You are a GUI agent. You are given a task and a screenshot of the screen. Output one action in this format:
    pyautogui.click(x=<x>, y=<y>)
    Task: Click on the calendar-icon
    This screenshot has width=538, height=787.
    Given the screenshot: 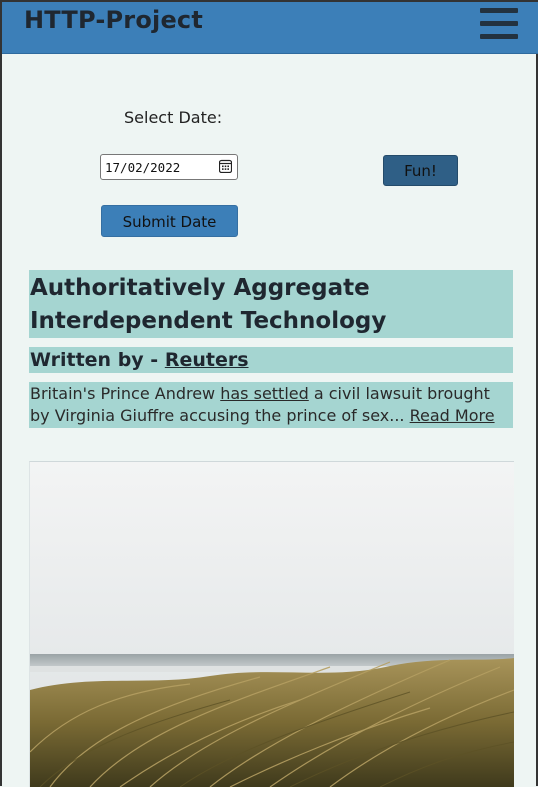 What is the action you would take?
    pyautogui.click(x=225, y=166)
    